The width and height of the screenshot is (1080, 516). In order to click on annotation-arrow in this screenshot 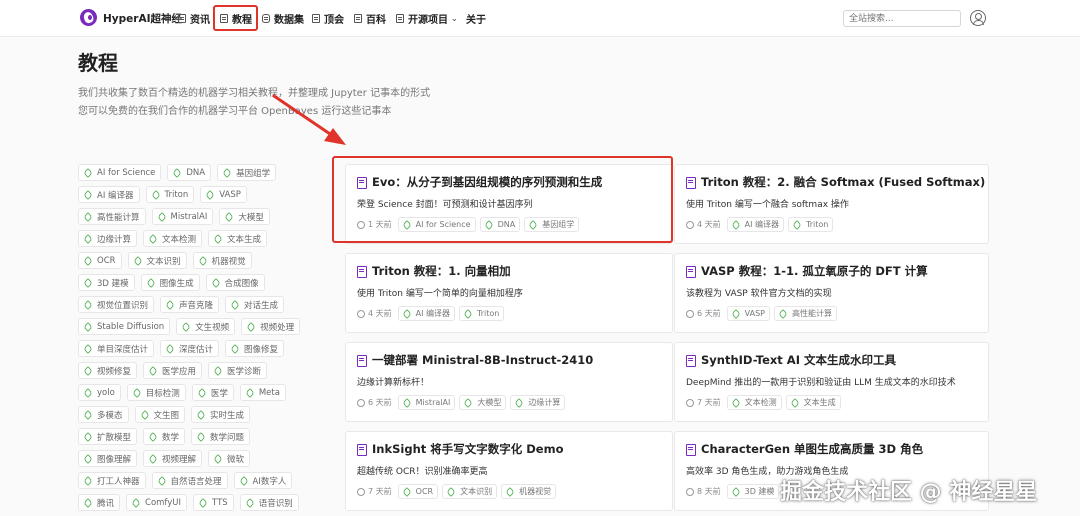, I will do `click(309, 119)`.